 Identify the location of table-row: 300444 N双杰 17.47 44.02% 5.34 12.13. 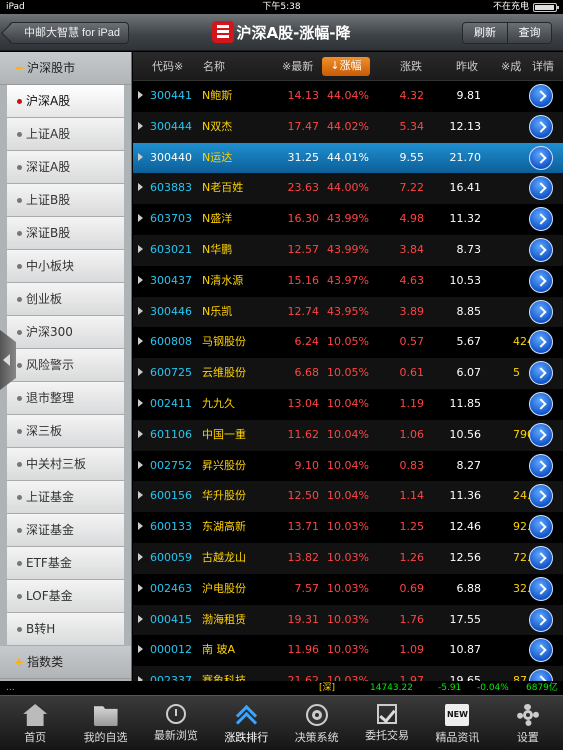
(348, 127).